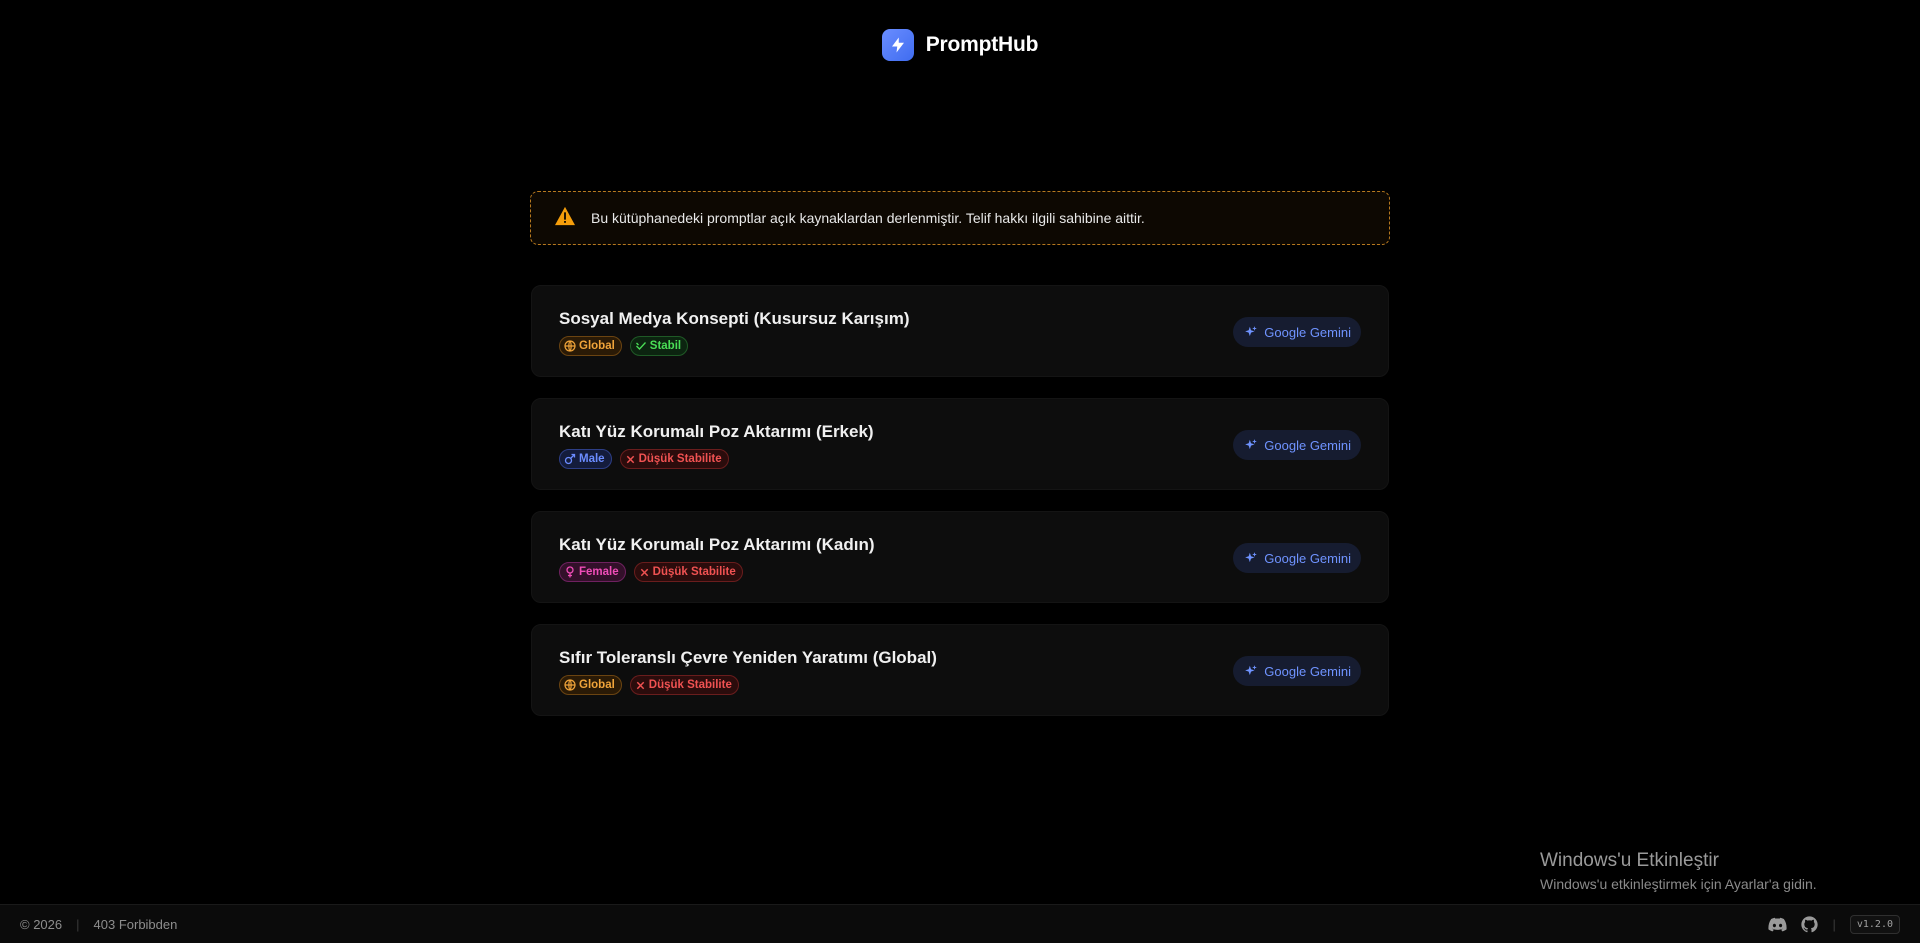  What do you see at coordinates (1629, 860) in the screenshot?
I see `watermark-title: Windows'u Etkinleştir` at bounding box center [1629, 860].